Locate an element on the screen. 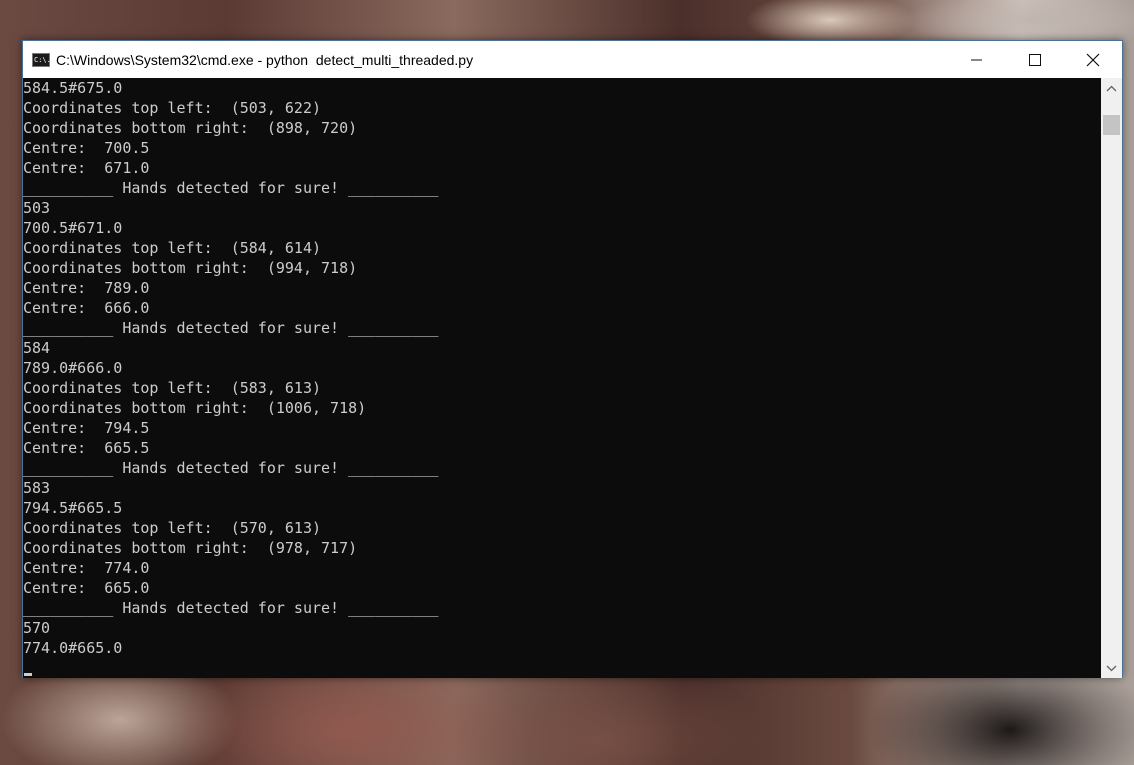 The width and height of the screenshot is (1134, 765). console-line: Coordinates bottom right: (898, 720) is located at coordinates (190, 128).